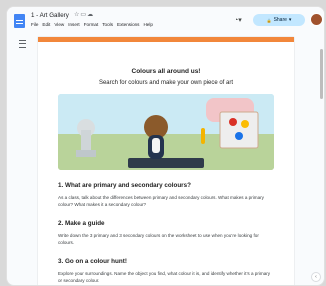 The width and height of the screenshot is (326, 286). I want to click on menu-format: Format, so click(91, 24).